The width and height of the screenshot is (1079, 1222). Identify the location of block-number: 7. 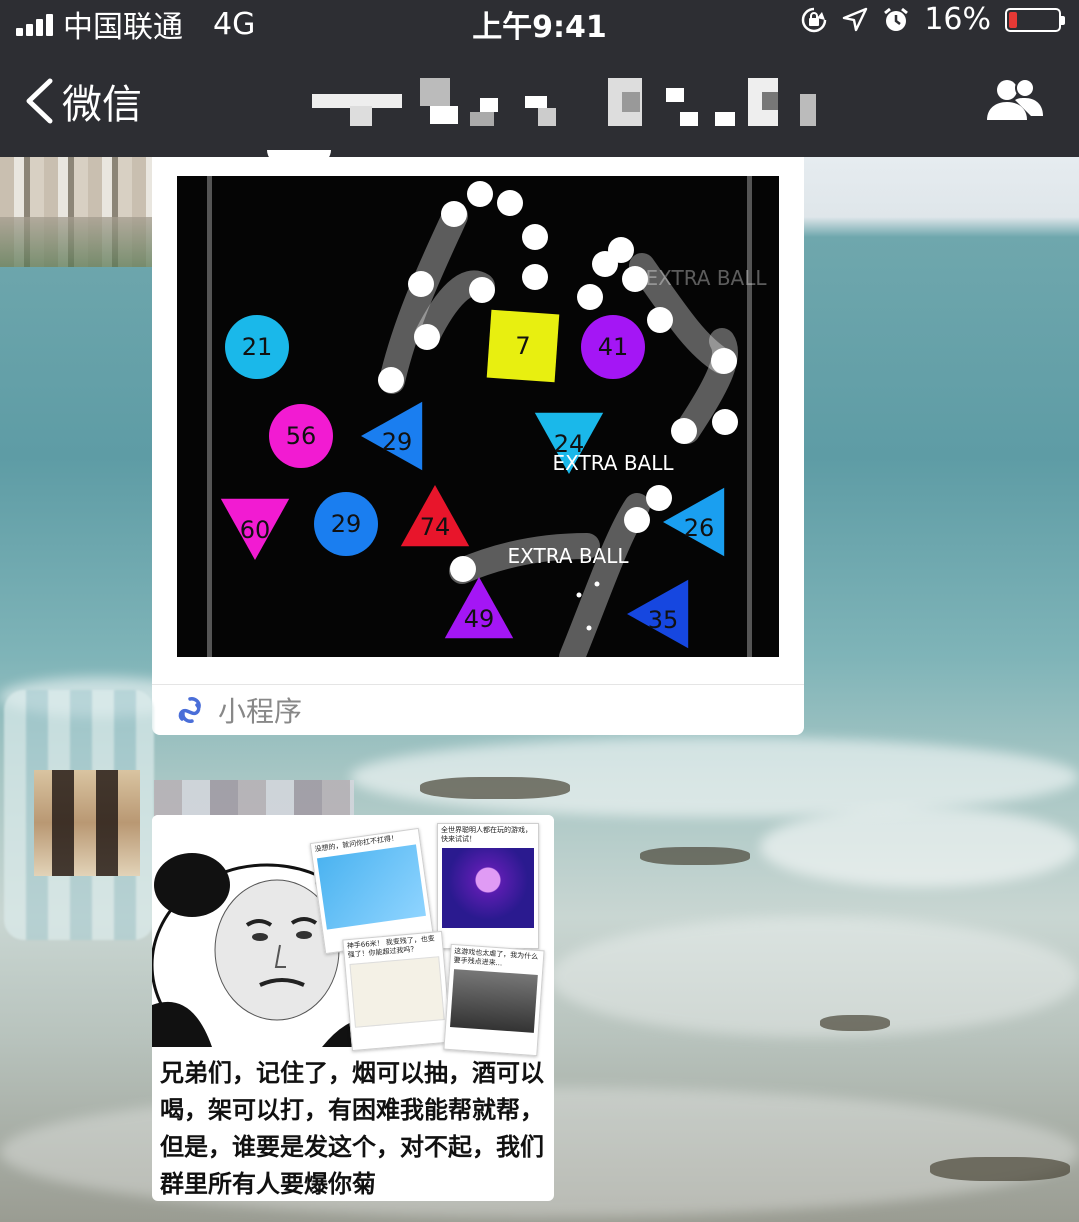
(522, 346).